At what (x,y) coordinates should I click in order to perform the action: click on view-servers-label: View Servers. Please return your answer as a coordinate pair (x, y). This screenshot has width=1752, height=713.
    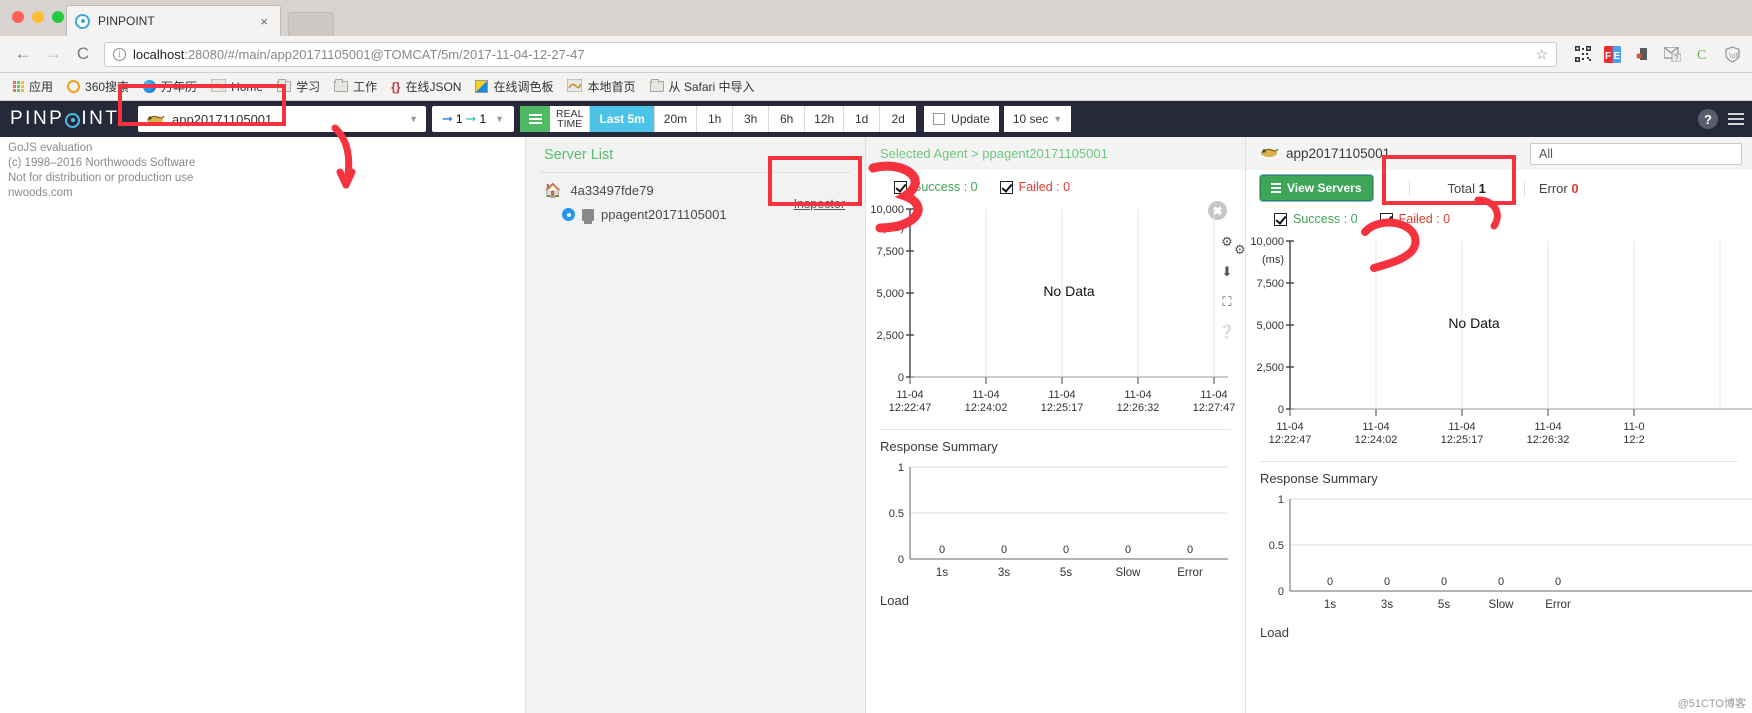
    Looking at the image, I should click on (1324, 188).